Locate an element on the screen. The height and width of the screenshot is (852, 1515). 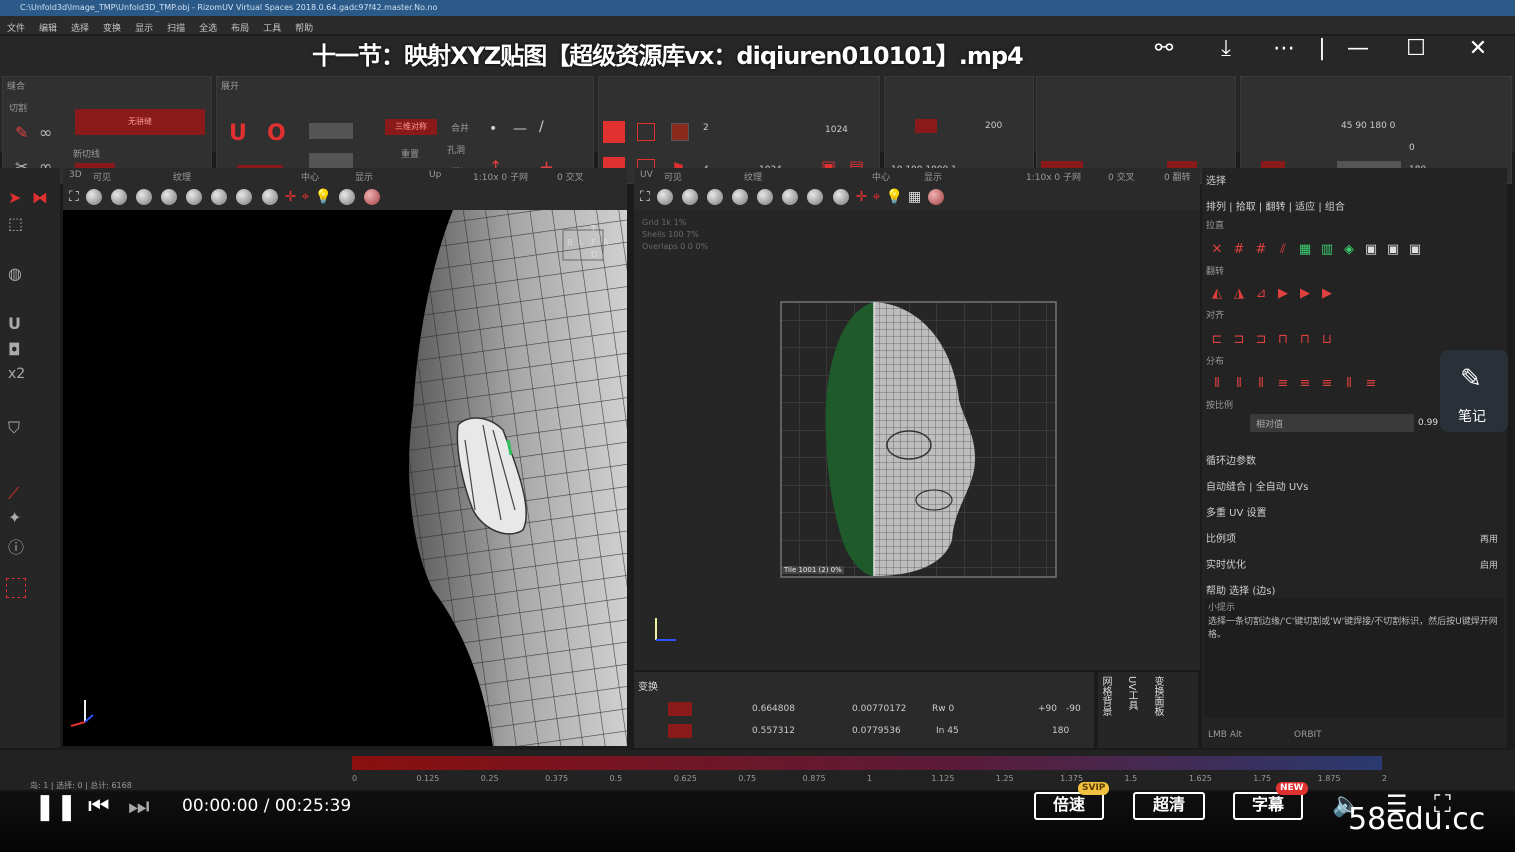
pack-box-icon is located at coordinates (646, 132).